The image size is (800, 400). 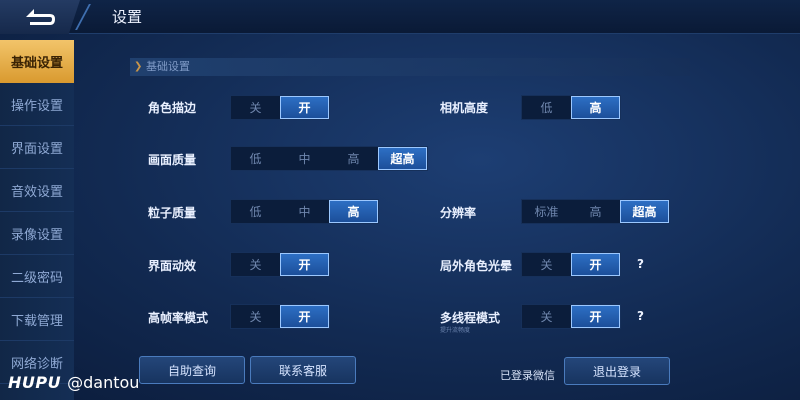 I want to click on multithread-on-option: 开, so click(x=595, y=316).